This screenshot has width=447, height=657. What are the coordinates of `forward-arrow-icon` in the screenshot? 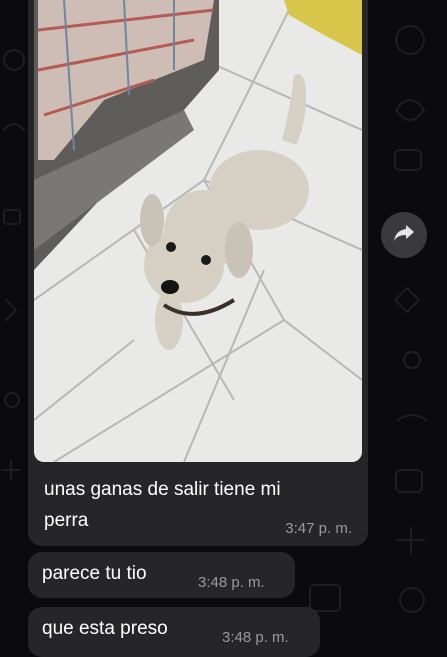 It's located at (404, 235).